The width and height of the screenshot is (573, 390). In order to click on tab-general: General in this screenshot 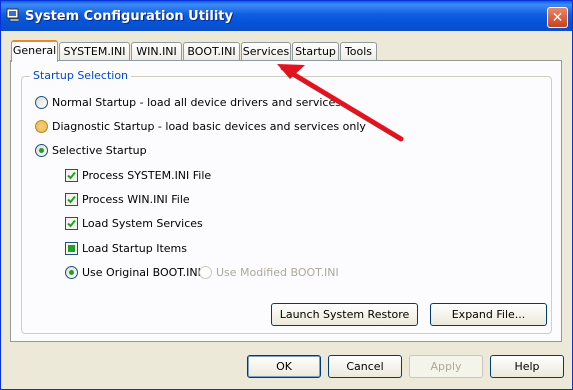, I will do `click(34, 51)`.